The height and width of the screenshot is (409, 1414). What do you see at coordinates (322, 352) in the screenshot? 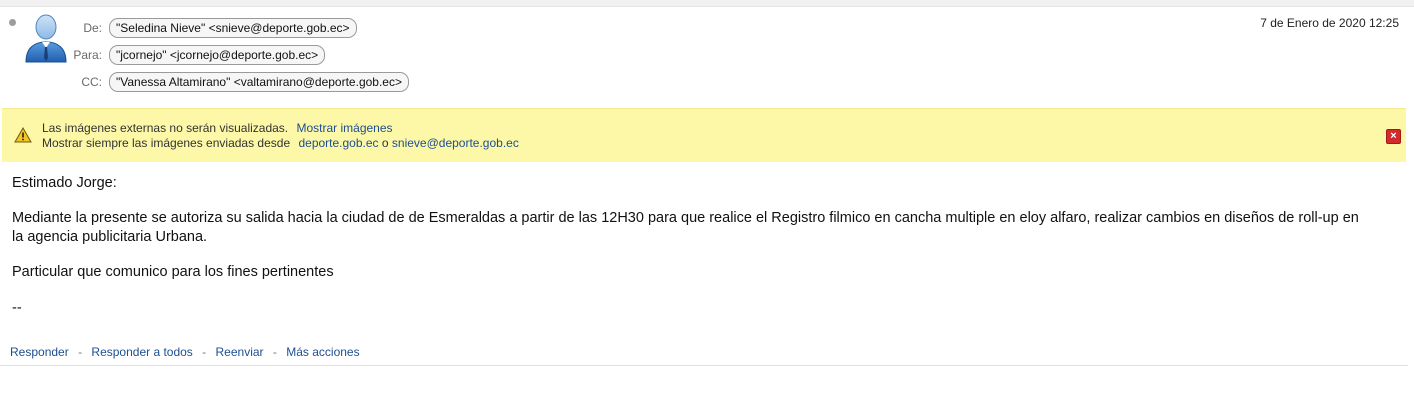
I see `more-actions-link: Más acciones` at bounding box center [322, 352].